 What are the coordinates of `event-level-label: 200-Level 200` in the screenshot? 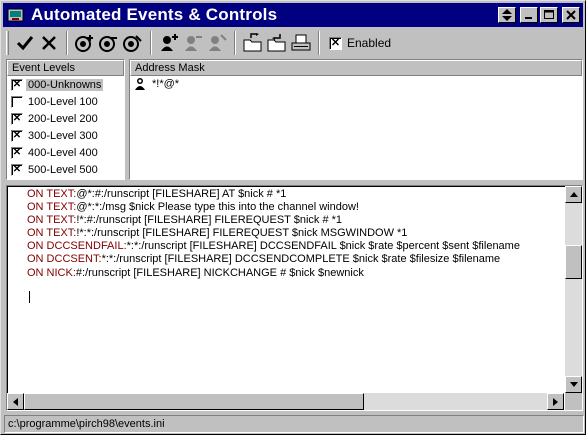 It's located at (63, 118).